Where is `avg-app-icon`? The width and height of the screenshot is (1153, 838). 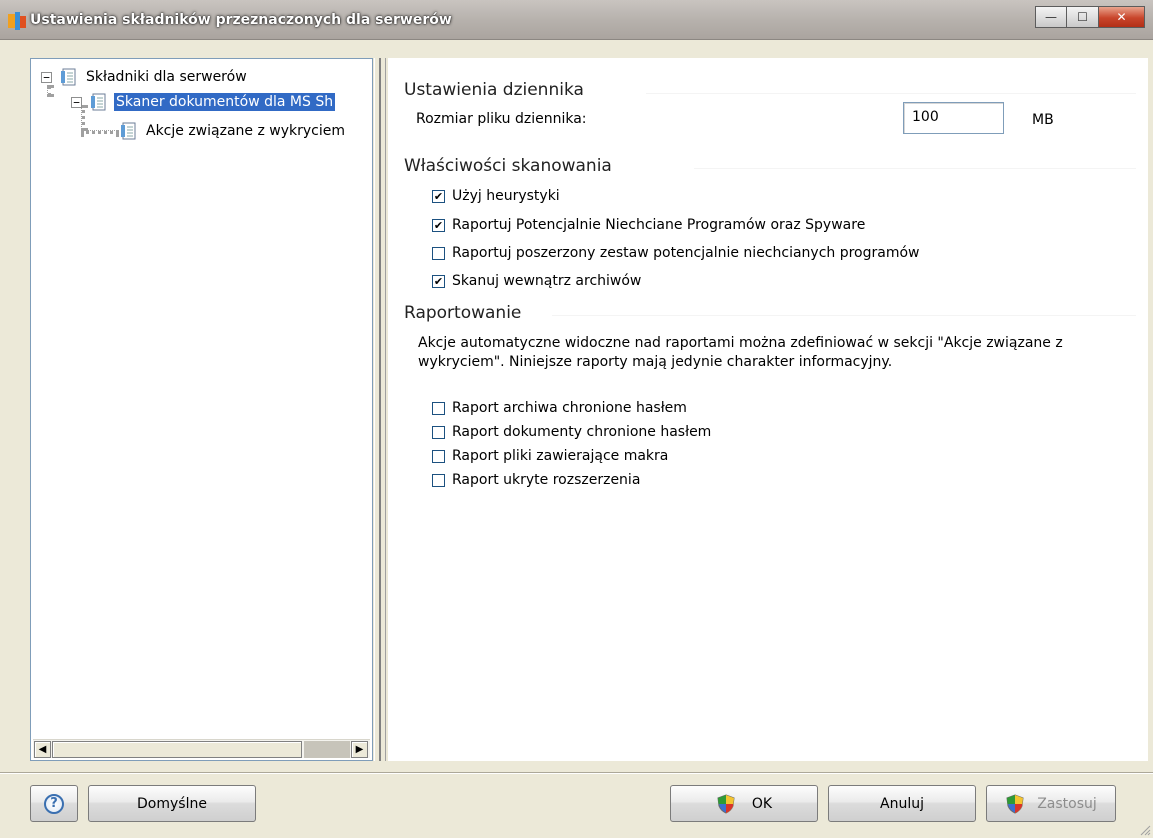 avg-app-icon is located at coordinates (17, 21).